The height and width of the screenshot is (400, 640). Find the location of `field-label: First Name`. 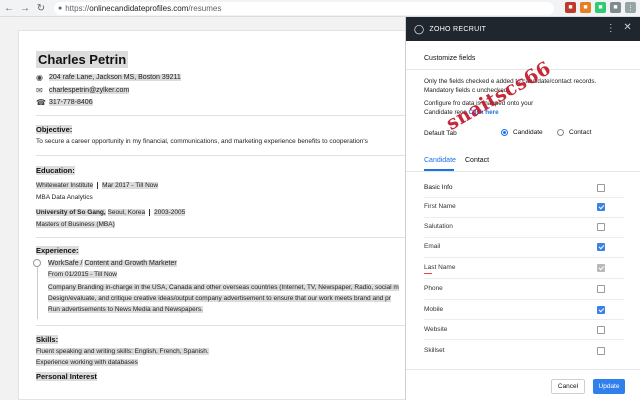

field-label: First Name is located at coordinates (440, 206).